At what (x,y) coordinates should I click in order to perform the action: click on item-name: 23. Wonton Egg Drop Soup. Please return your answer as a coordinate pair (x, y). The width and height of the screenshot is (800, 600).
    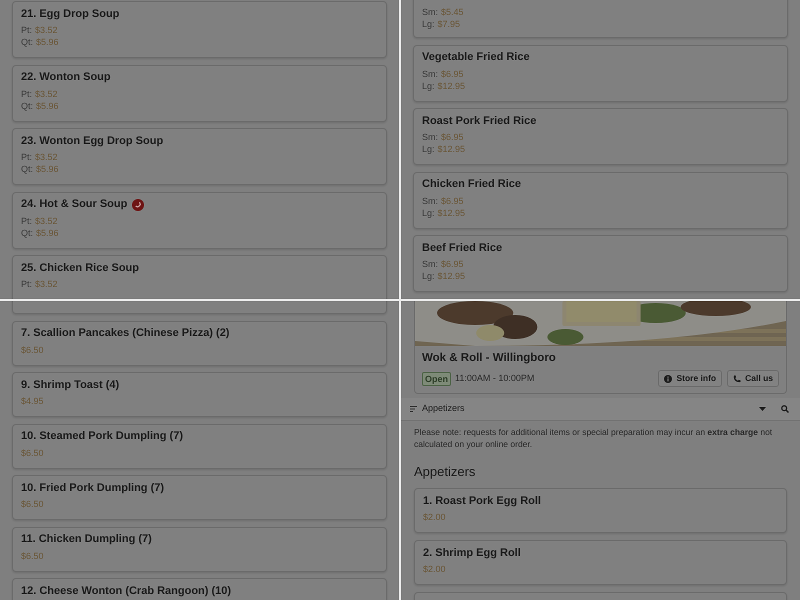
    Looking at the image, I should click on (92, 141).